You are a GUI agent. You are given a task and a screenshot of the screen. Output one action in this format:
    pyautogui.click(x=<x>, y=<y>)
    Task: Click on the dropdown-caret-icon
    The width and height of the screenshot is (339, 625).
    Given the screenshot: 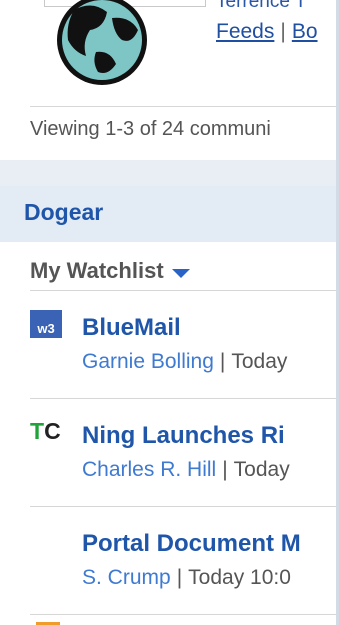 What is the action you would take?
    pyautogui.click(x=180, y=274)
    